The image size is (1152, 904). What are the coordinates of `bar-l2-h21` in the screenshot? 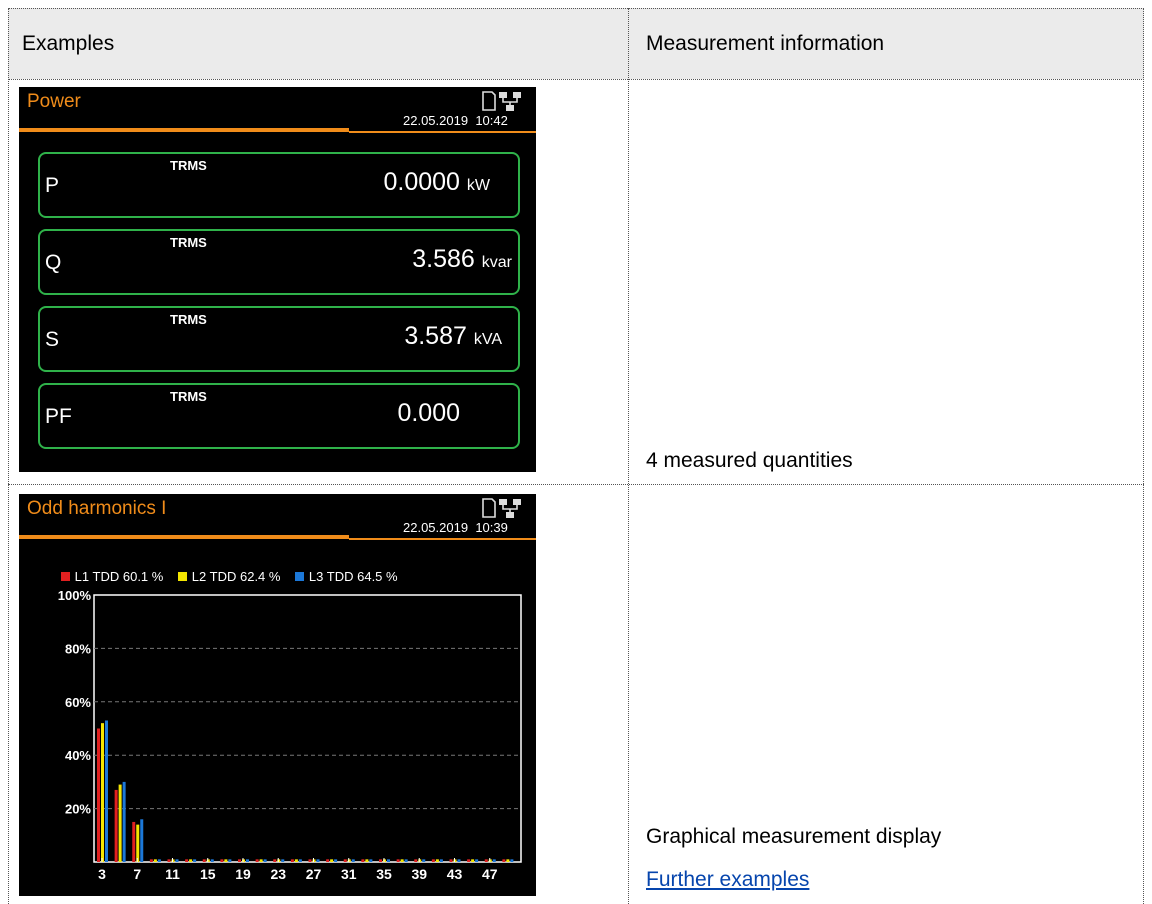 It's located at (261, 860).